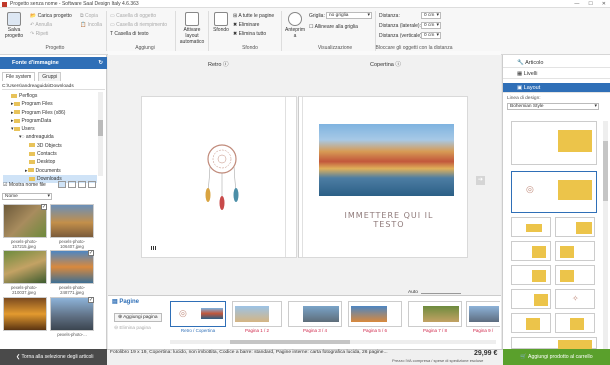 This screenshot has height=365, width=610. What do you see at coordinates (431, 25) in the screenshot?
I see `distance-side-field: 0 cm` at bounding box center [431, 25].